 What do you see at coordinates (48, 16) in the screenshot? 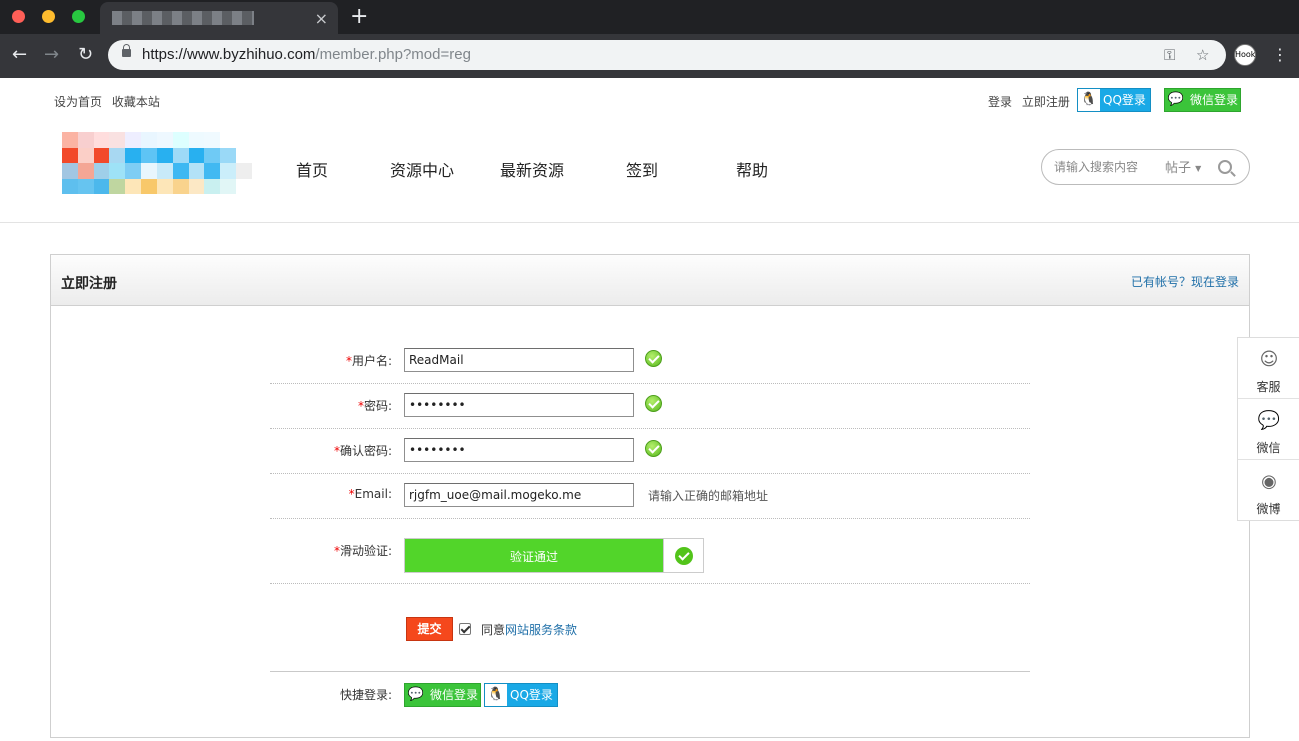
I see `minimize-window-button` at bounding box center [48, 16].